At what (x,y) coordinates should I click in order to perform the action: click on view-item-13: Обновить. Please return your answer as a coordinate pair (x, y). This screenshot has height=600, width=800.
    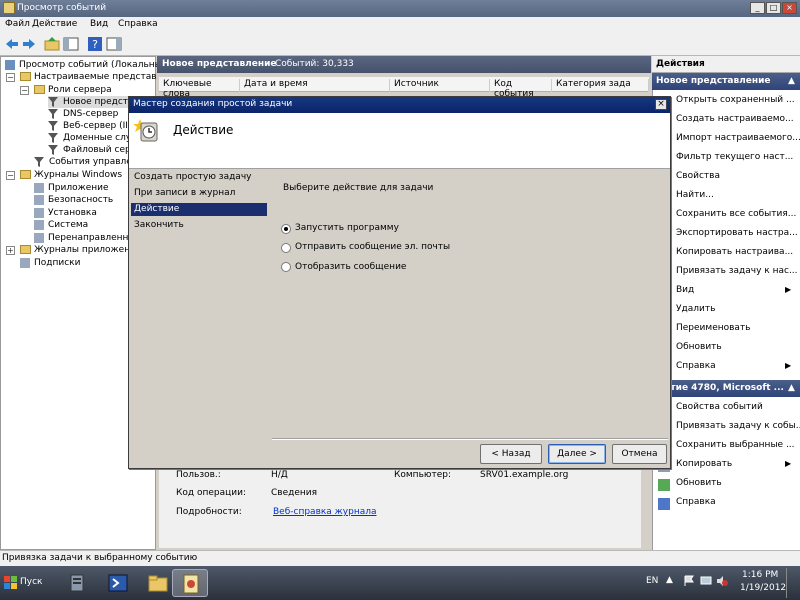
    Looking at the image, I should click on (699, 347).